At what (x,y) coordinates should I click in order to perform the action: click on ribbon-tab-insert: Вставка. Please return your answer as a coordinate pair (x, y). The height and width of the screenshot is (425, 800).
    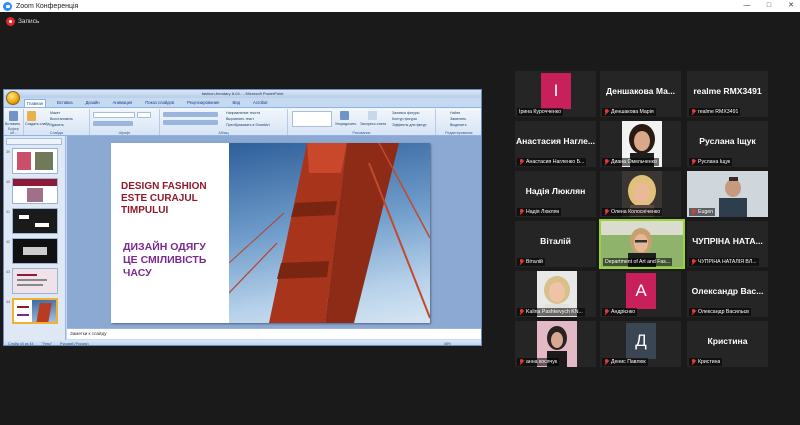
    Looking at the image, I should click on (65, 103).